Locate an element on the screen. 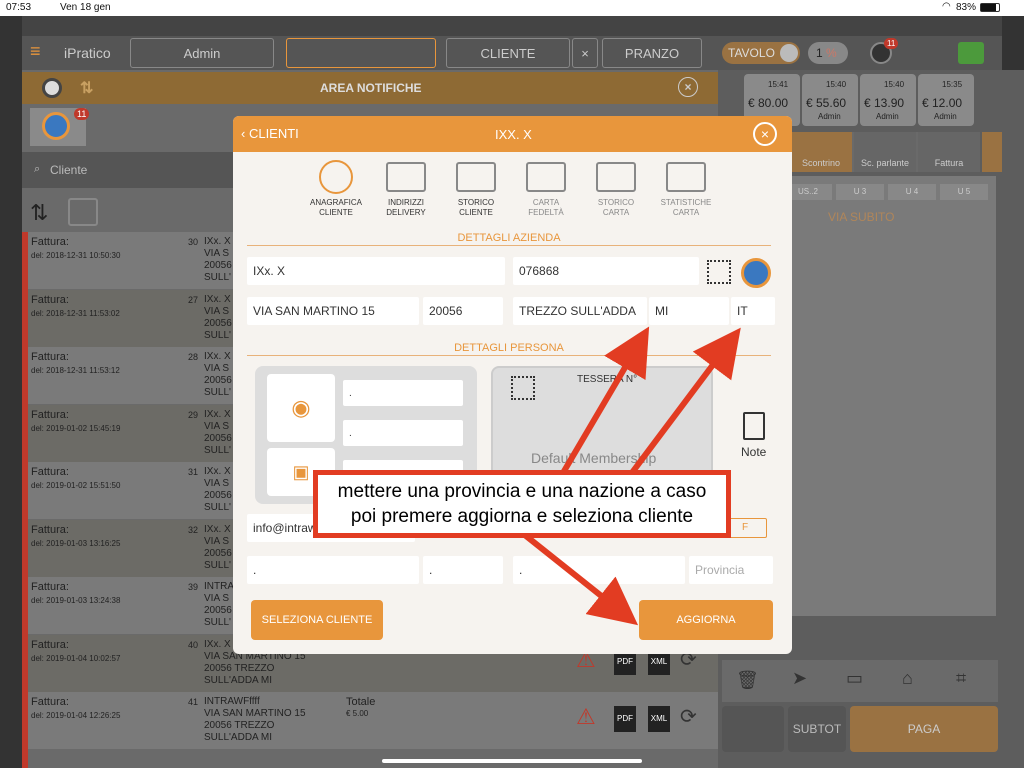 Image resolution: width=1024 pixels, height=768 pixels. globe-badge: 11 is located at coordinates (891, 43).